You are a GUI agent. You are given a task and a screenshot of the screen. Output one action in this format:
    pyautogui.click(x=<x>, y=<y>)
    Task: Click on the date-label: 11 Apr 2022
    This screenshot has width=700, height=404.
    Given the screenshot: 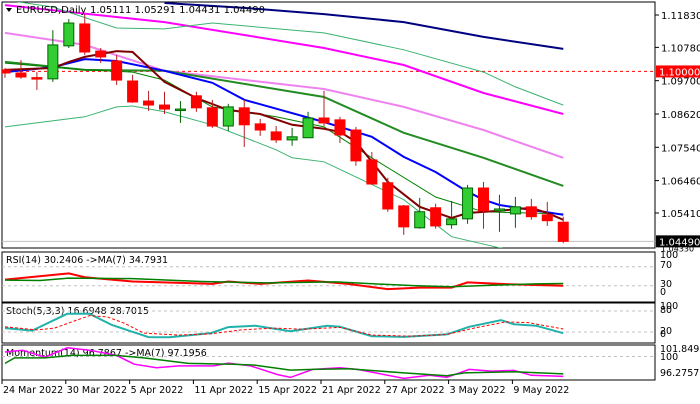 What is the action you would take?
    pyautogui.click(x=223, y=390)
    